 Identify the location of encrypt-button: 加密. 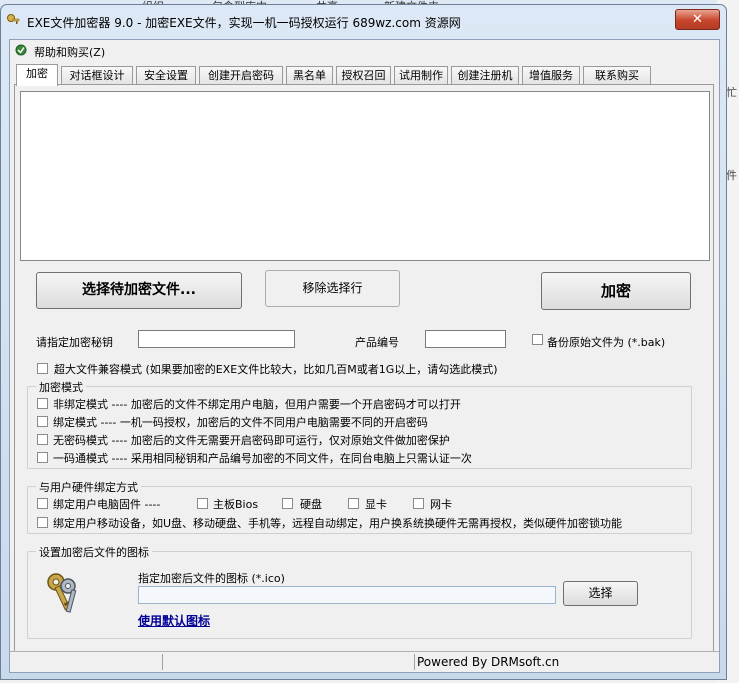
(616, 291).